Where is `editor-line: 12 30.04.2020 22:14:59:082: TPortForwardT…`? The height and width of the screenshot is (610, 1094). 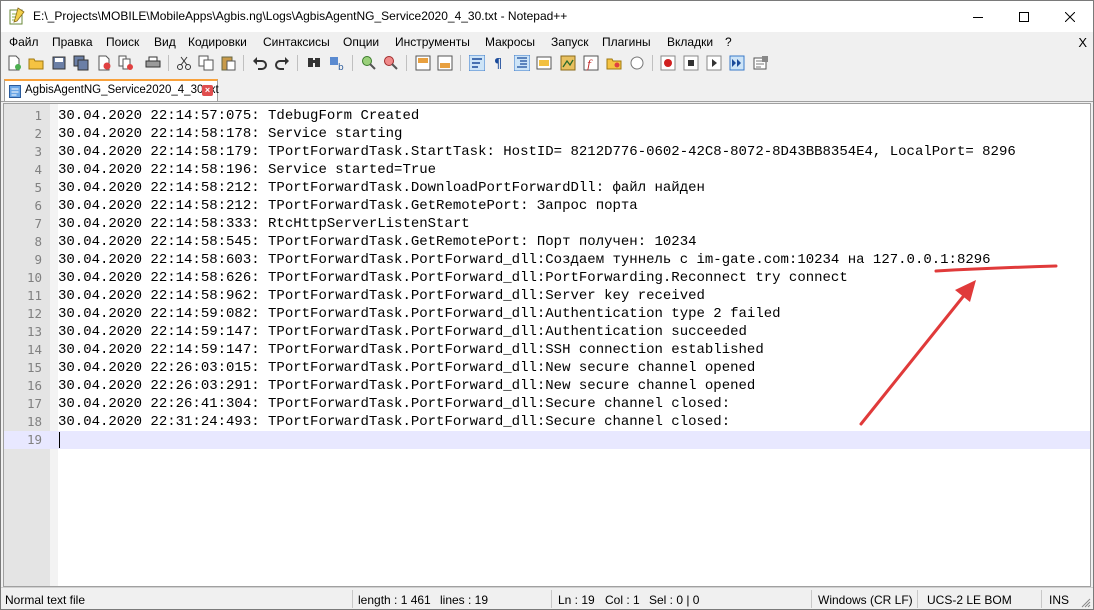
editor-line: 12 30.04.2020 22:14:59:082: TPortForwardT… is located at coordinates (547, 314).